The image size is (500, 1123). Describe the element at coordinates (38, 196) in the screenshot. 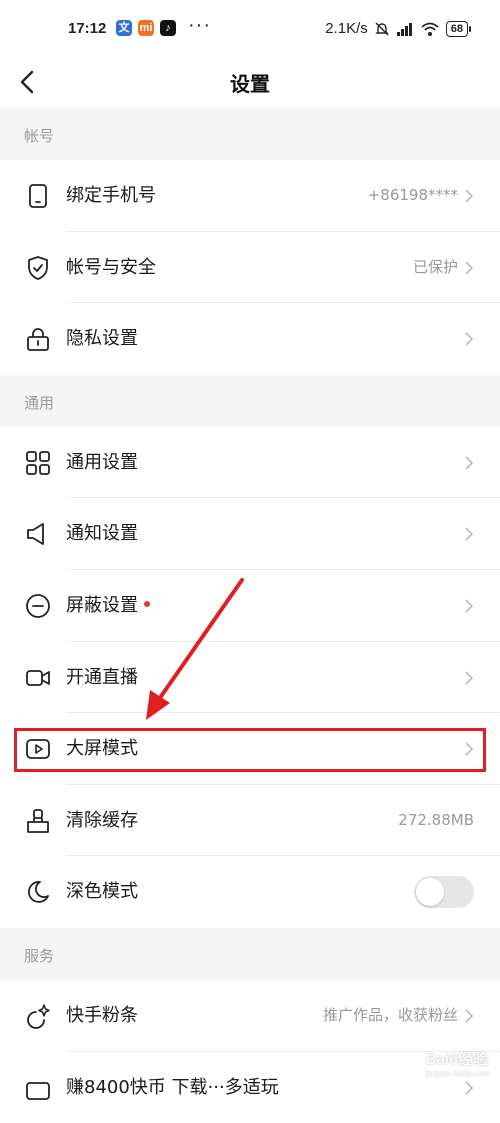

I see `phone-icon` at that location.